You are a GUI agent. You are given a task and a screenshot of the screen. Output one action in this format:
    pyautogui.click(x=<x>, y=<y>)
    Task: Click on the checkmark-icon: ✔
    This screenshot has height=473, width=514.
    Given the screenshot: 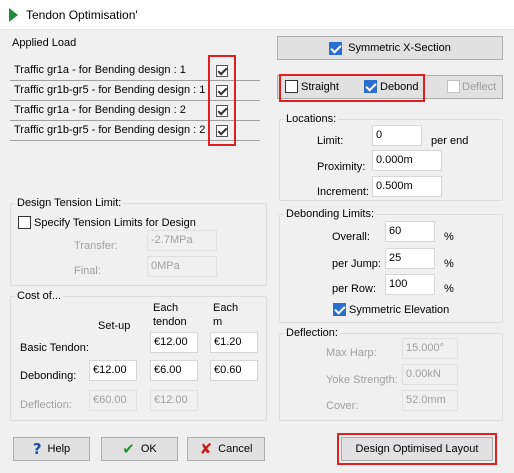 What is the action you would take?
    pyautogui.click(x=128, y=449)
    